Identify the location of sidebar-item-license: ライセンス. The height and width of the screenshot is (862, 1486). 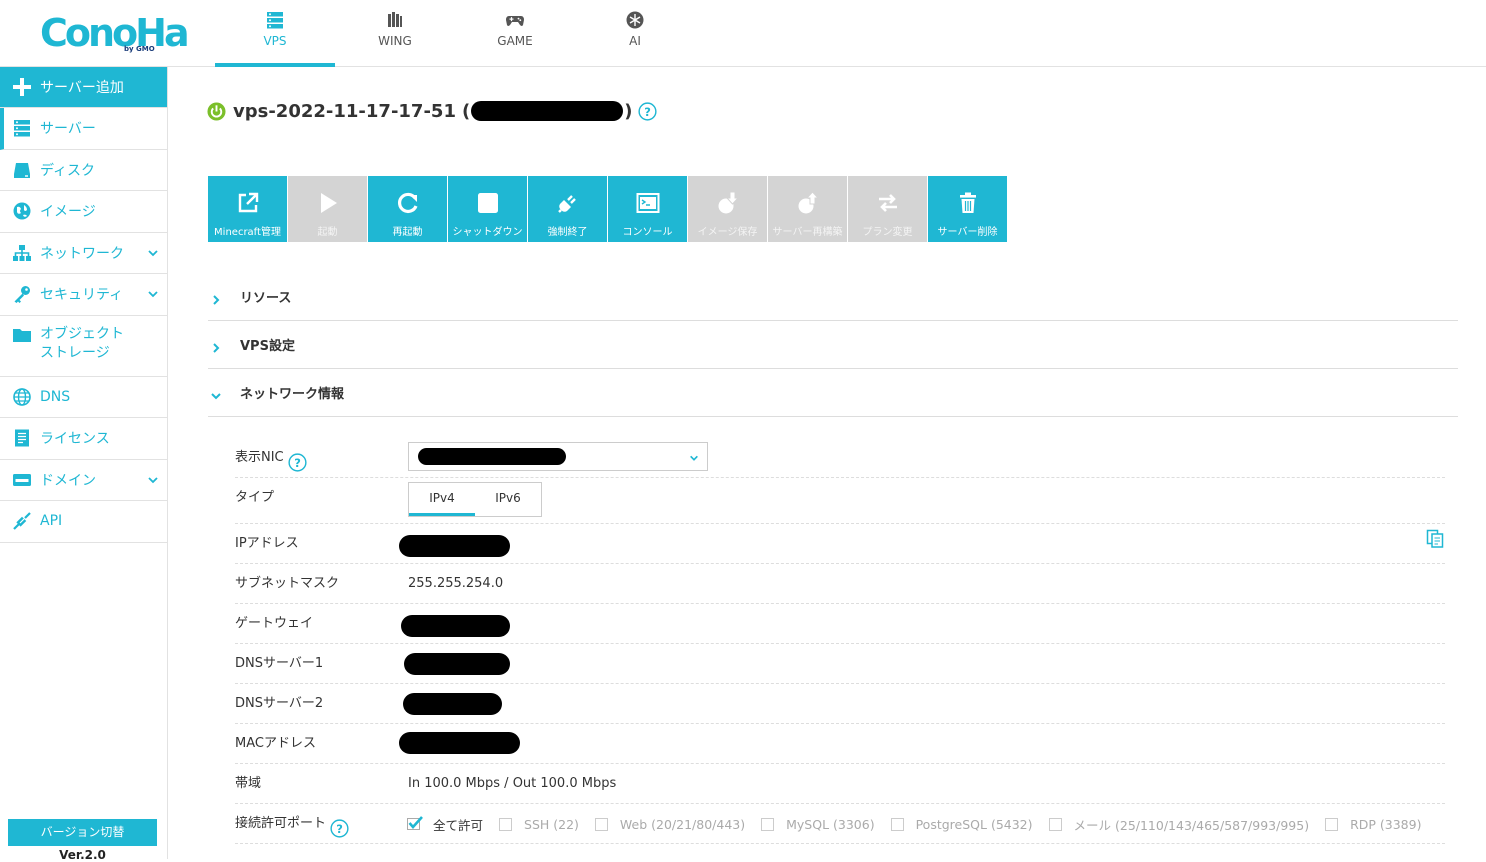
(83, 439).